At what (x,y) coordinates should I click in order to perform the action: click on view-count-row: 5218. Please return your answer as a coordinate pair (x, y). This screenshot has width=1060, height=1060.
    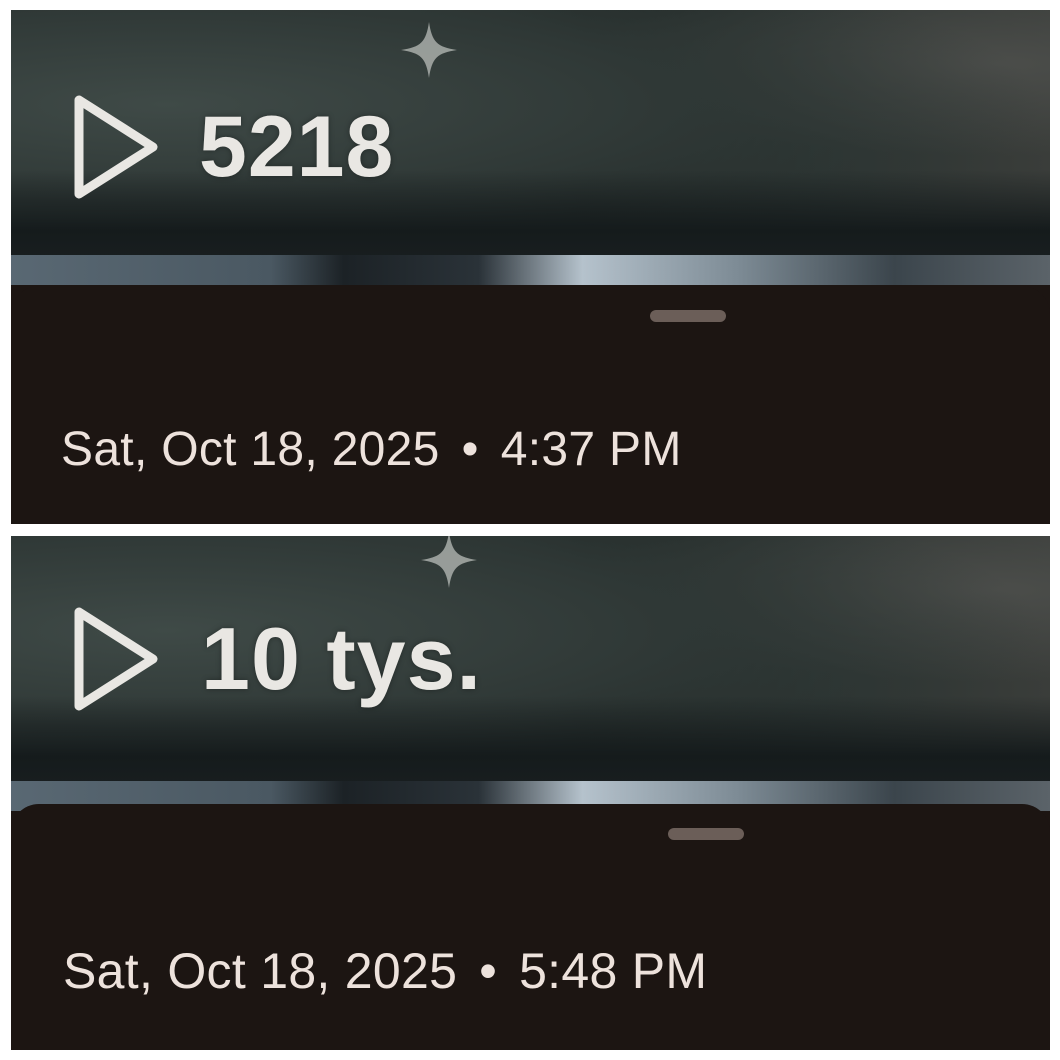
    Looking at the image, I should click on (231, 147).